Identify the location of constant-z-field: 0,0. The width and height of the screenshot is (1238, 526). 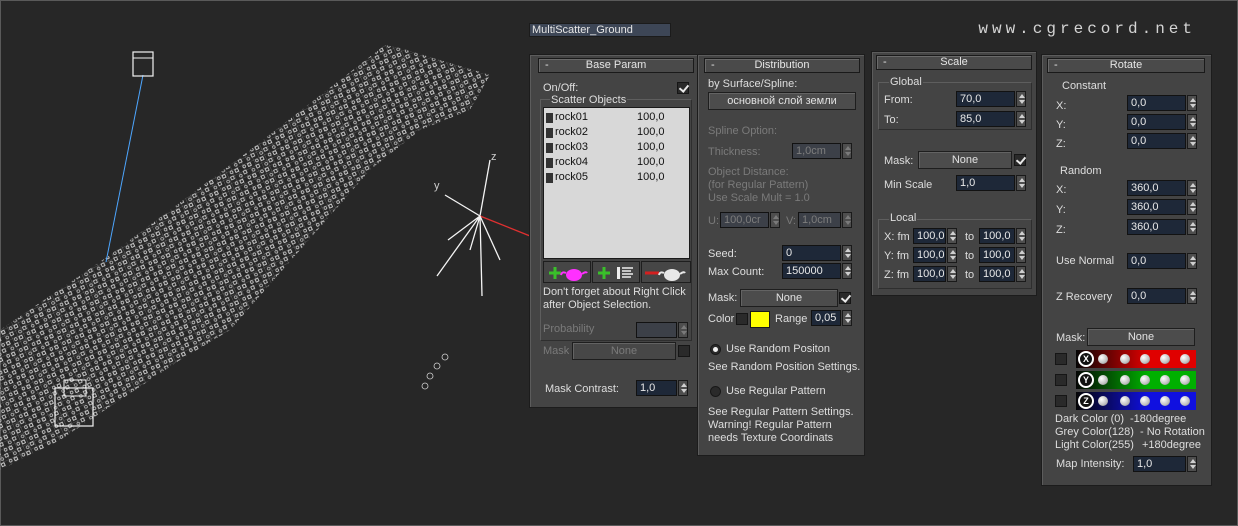
(1156, 141).